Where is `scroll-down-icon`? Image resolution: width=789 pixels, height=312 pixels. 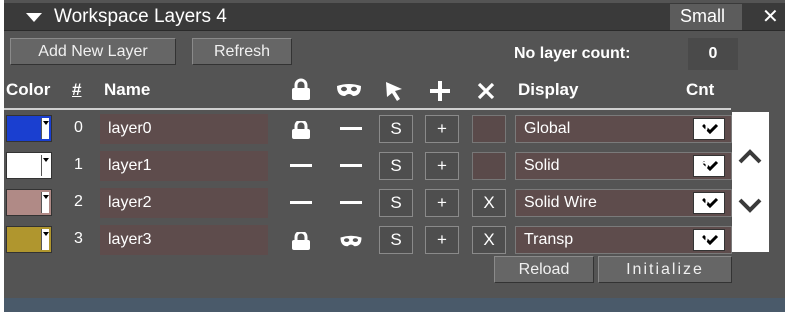 scroll-down-icon is located at coordinates (750, 206).